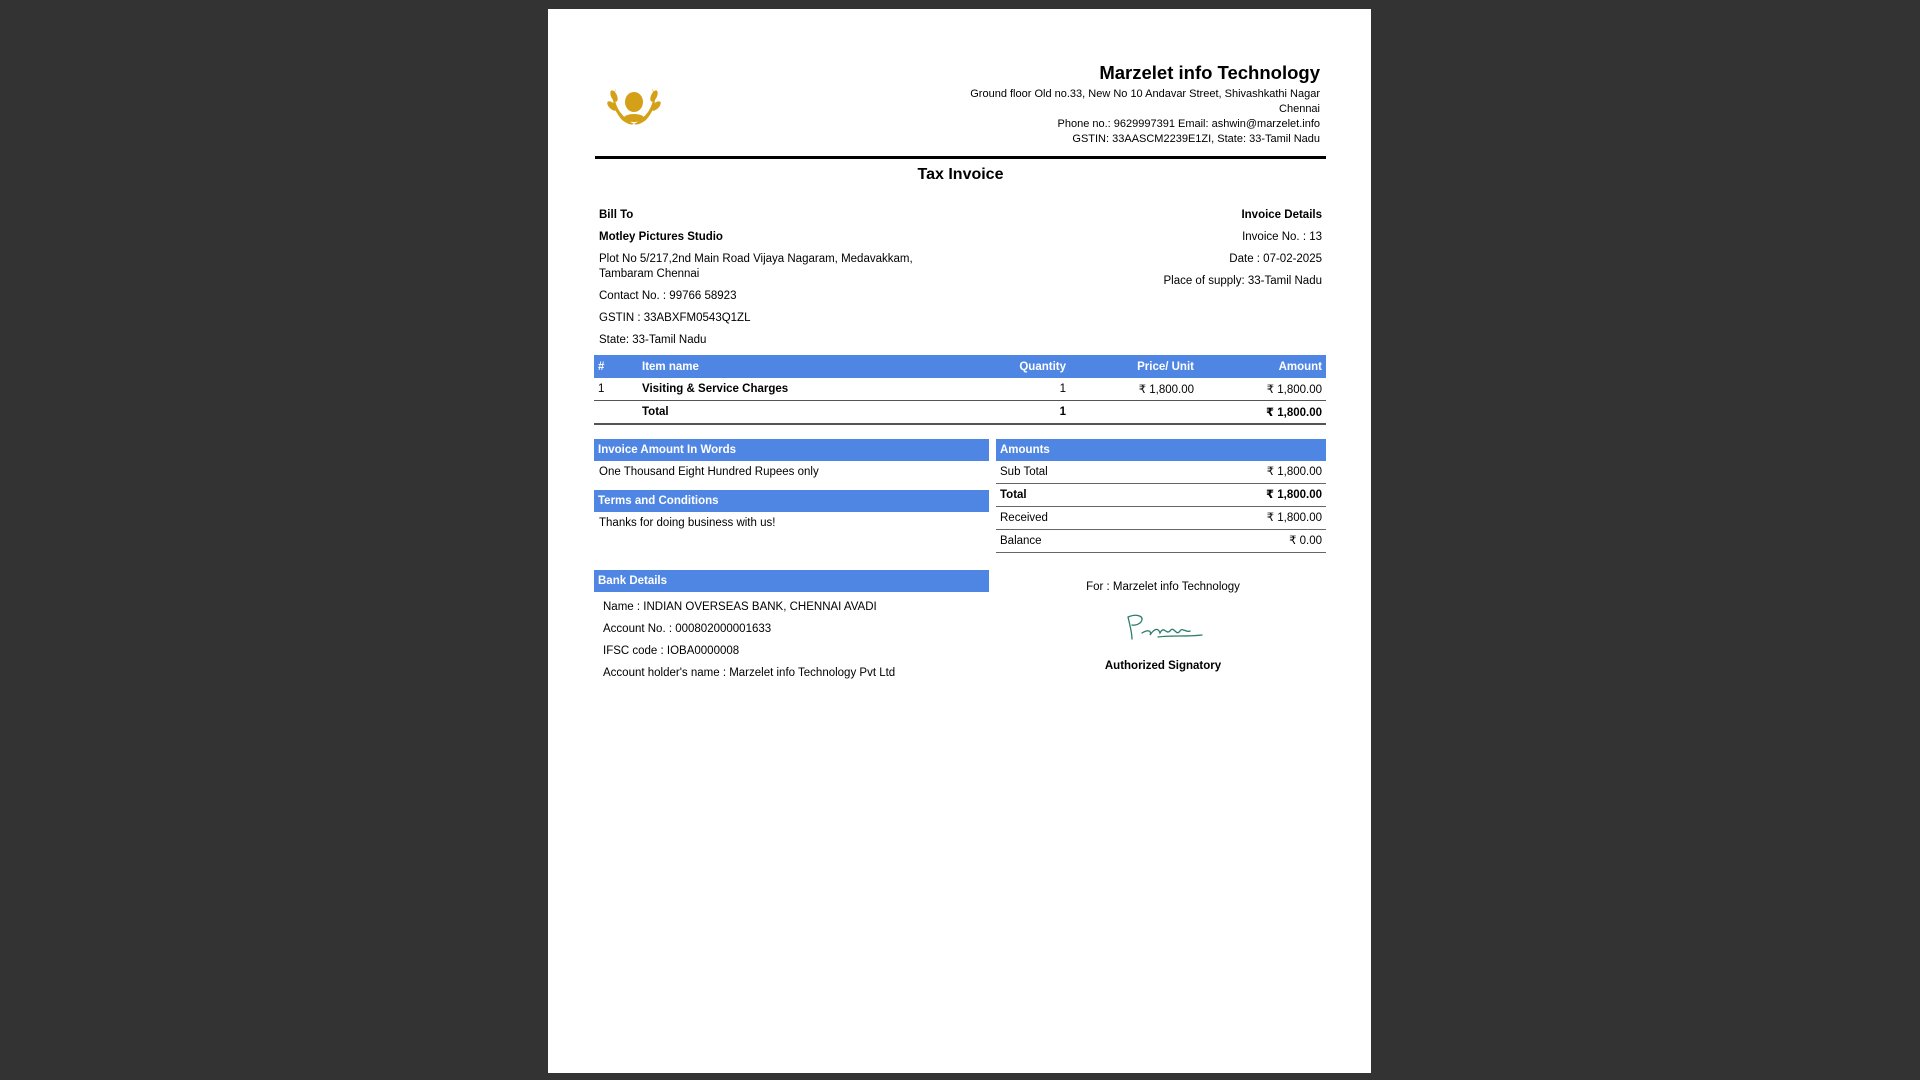 The width and height of the screenshot is (1920, 1080). What do you see at coordinates (1011, 366) in the screenshot?
I see `col-quantity: Quantity` at bounding box center [1011, 366].